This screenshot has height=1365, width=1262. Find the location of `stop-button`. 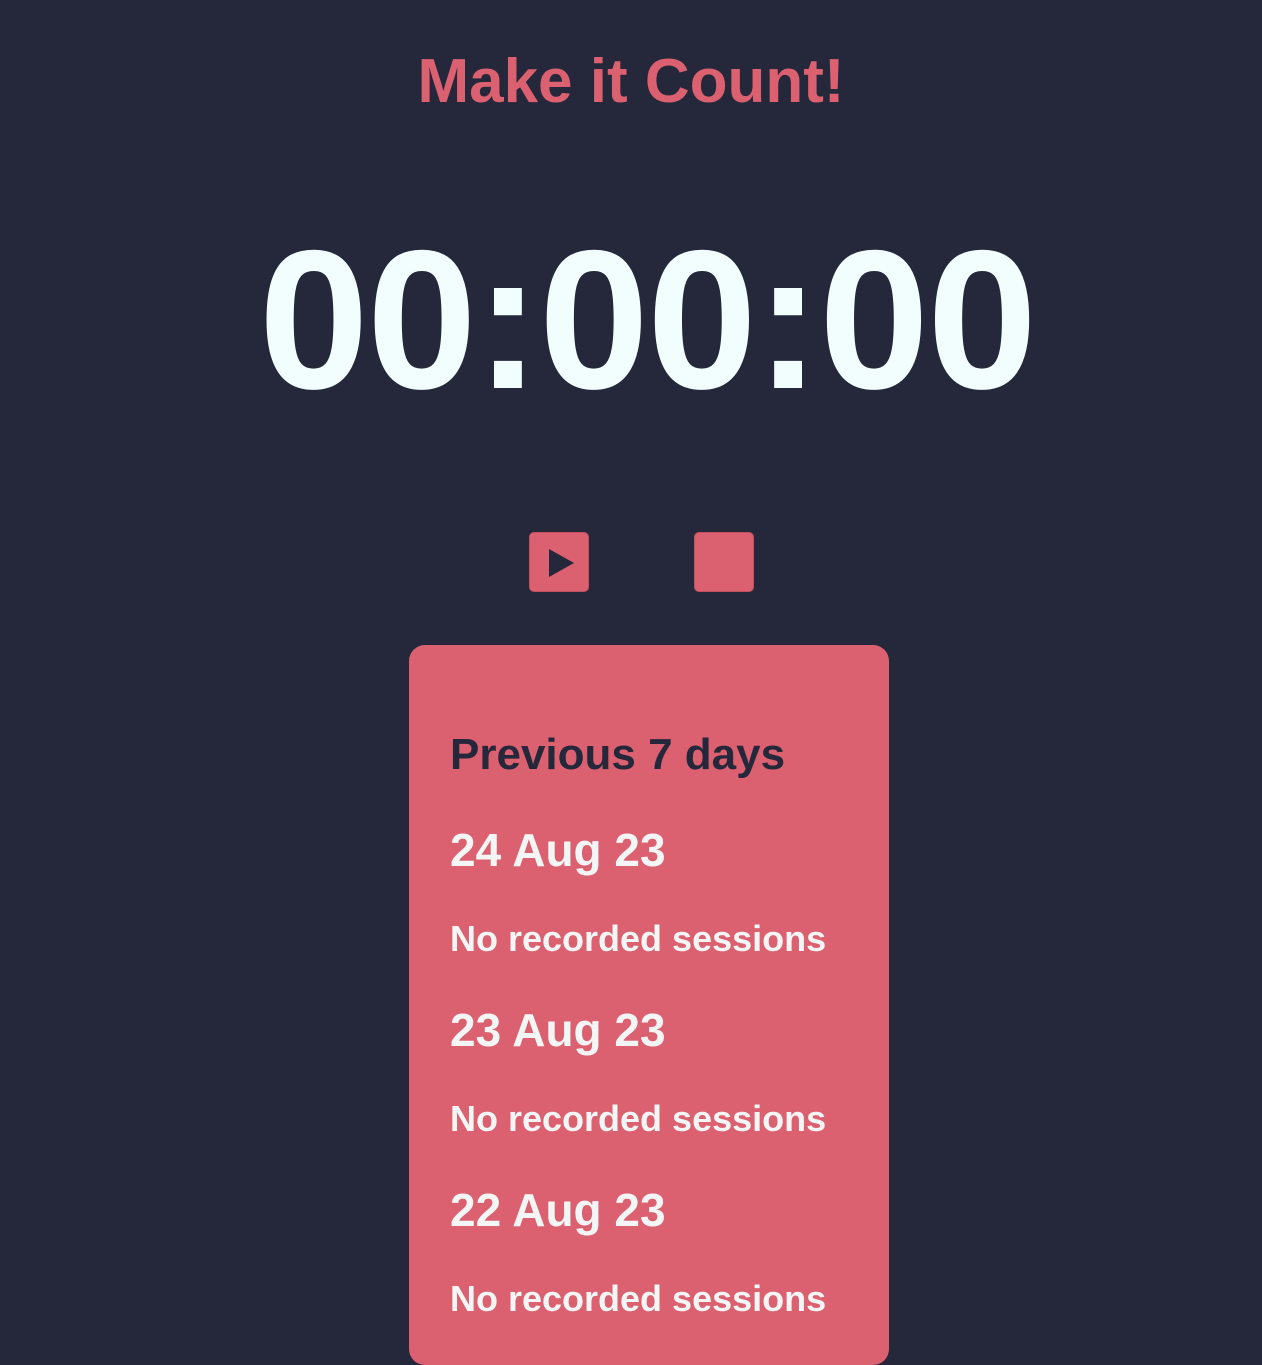

stop-button is located at coordinates (724, 562).